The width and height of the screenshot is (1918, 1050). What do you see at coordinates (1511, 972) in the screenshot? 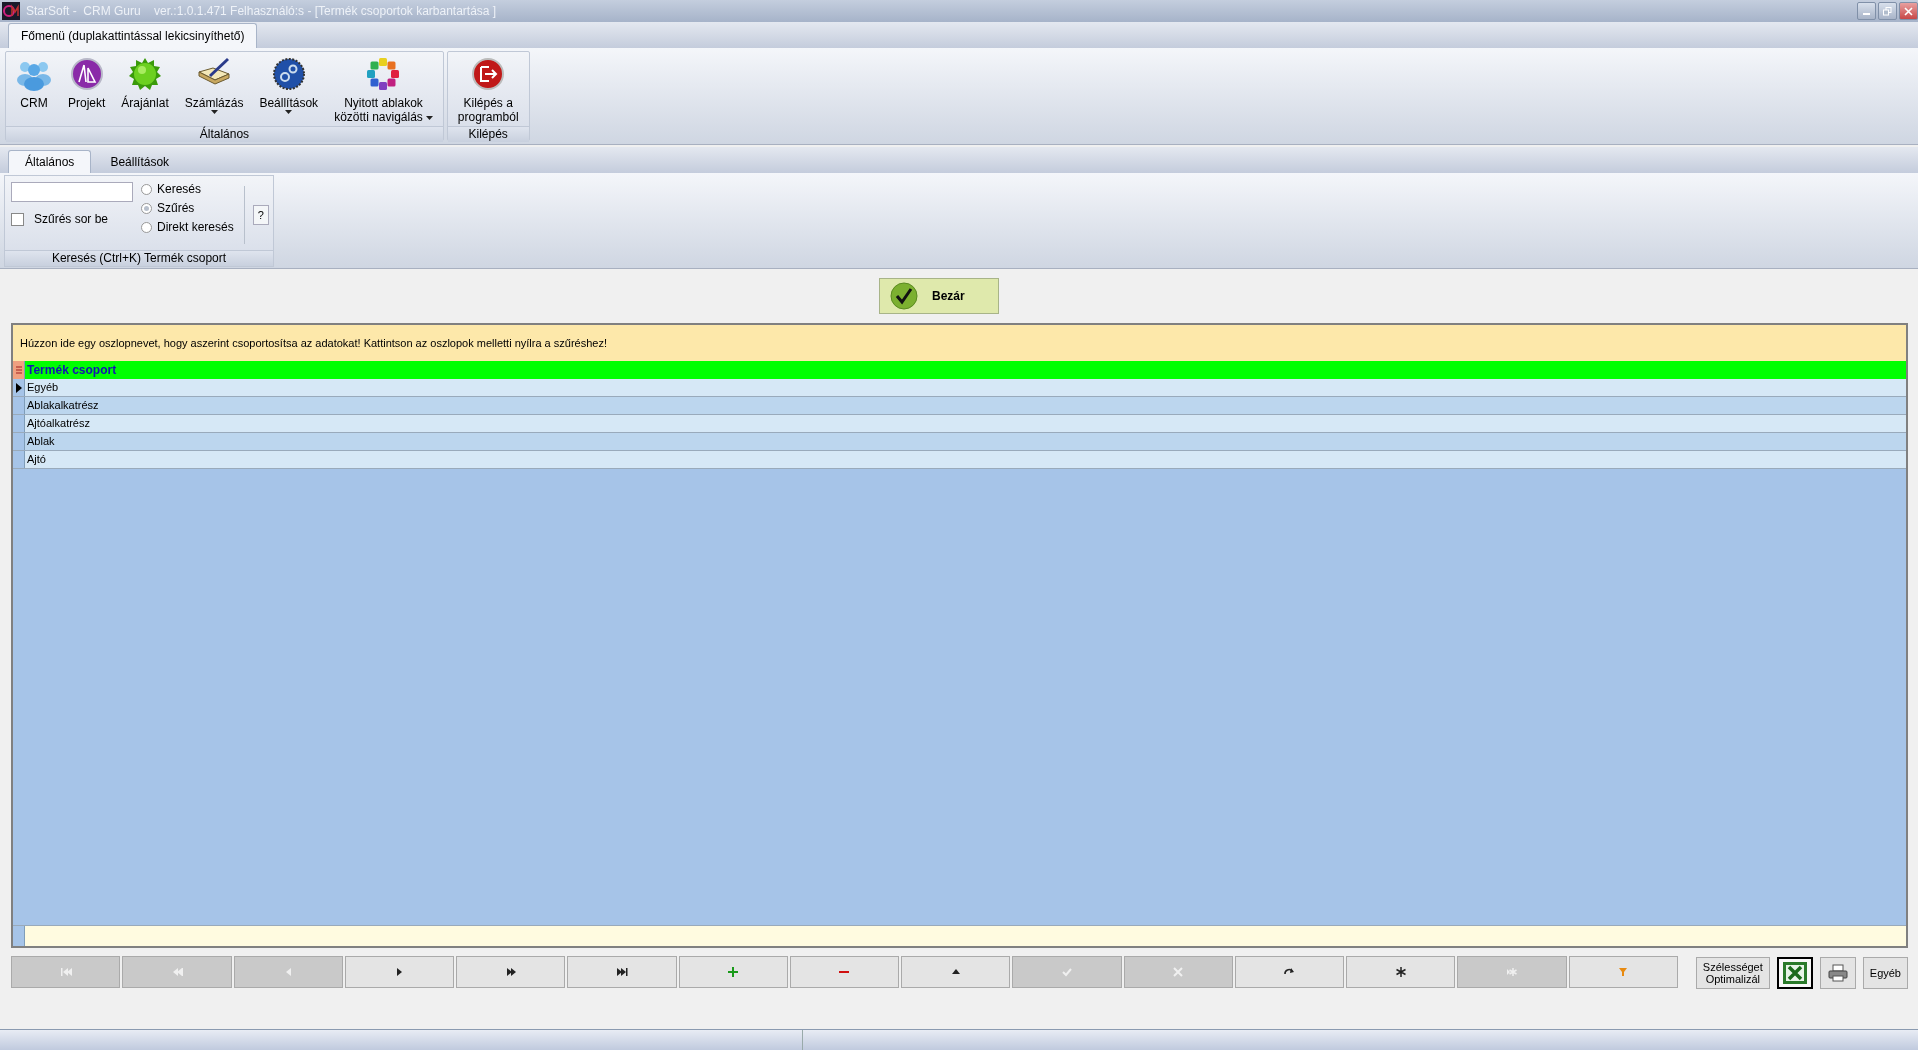
I see `asterisk-arrow-icon` at bounding box center [1511, 972].